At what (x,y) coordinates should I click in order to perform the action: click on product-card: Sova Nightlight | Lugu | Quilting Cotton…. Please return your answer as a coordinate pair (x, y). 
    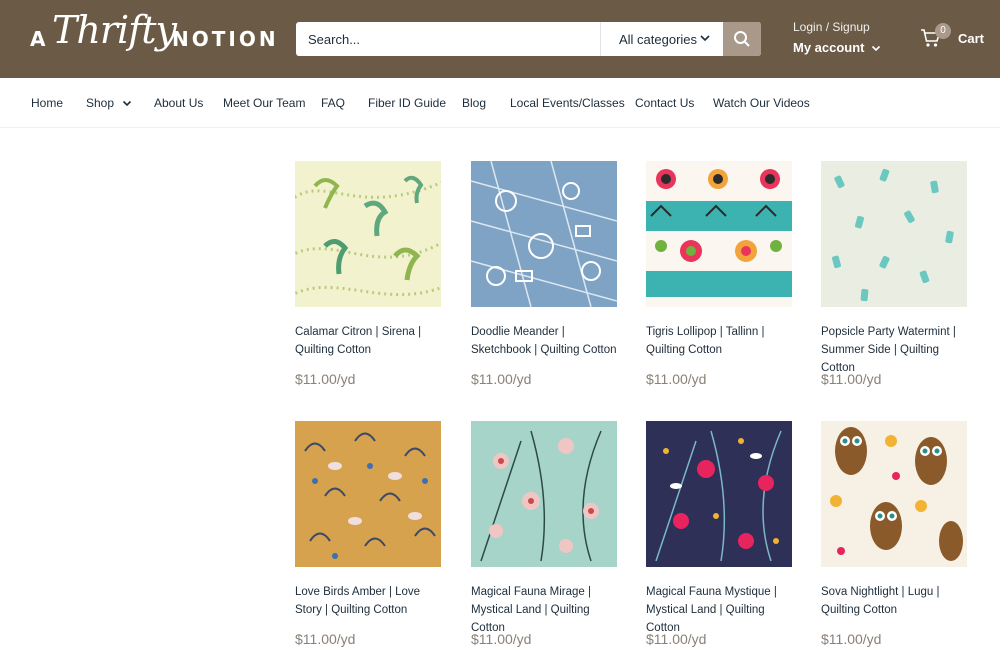
    Looking at the image, I should click on (894, 534).